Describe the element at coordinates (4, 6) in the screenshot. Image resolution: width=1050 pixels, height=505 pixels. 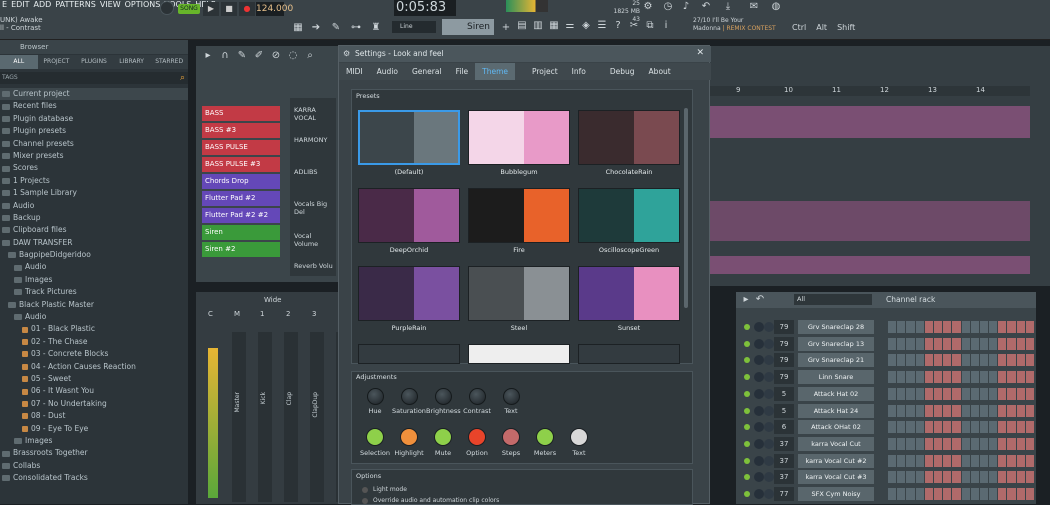
I see `menu-item-0: E` at that location.